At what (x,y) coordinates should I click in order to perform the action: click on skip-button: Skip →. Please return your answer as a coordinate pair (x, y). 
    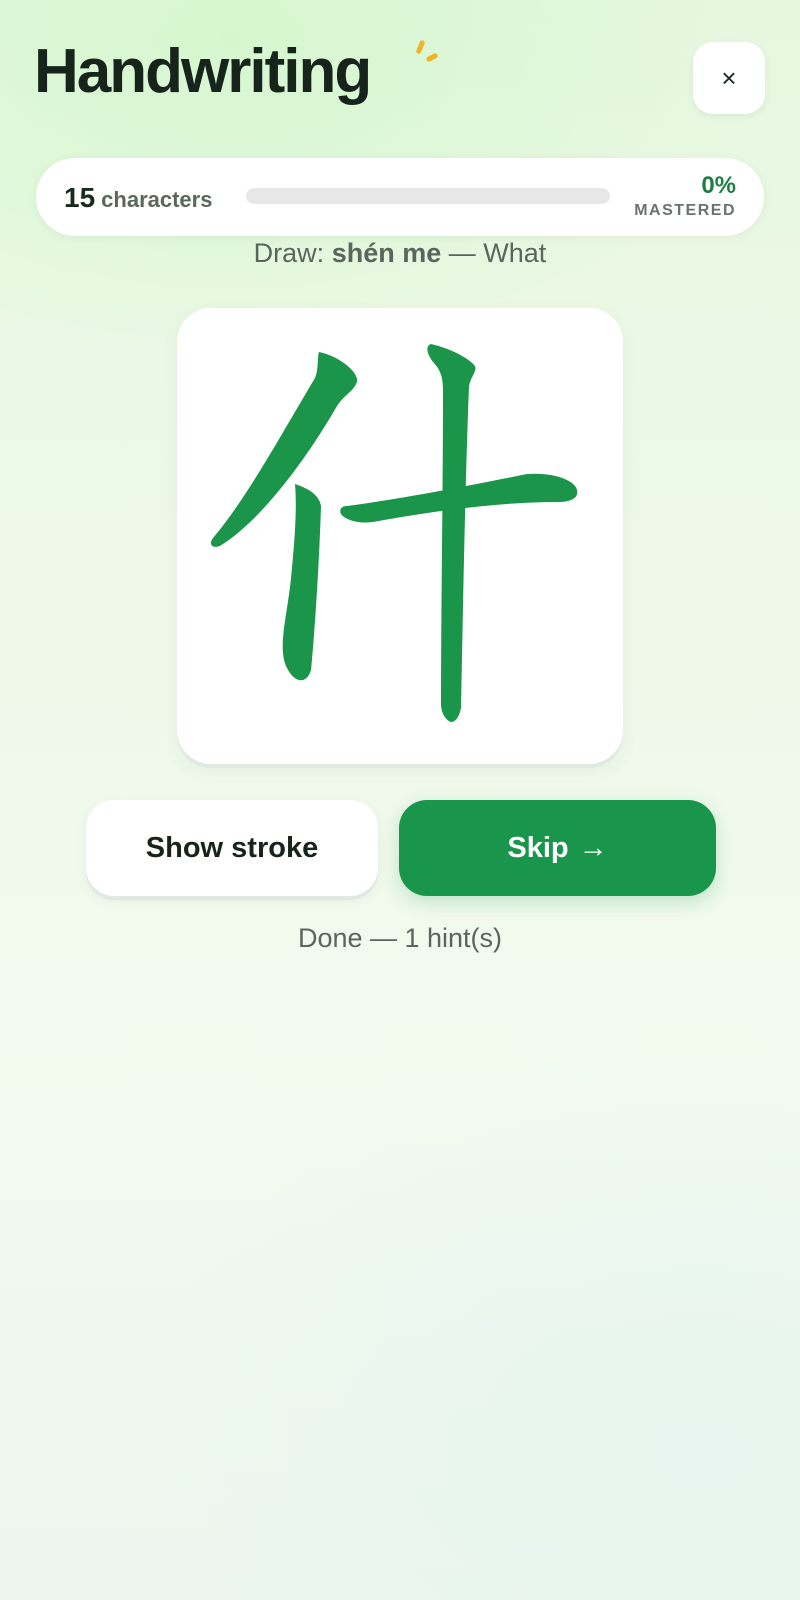
    Looking at the image, I should click on (557, 848).